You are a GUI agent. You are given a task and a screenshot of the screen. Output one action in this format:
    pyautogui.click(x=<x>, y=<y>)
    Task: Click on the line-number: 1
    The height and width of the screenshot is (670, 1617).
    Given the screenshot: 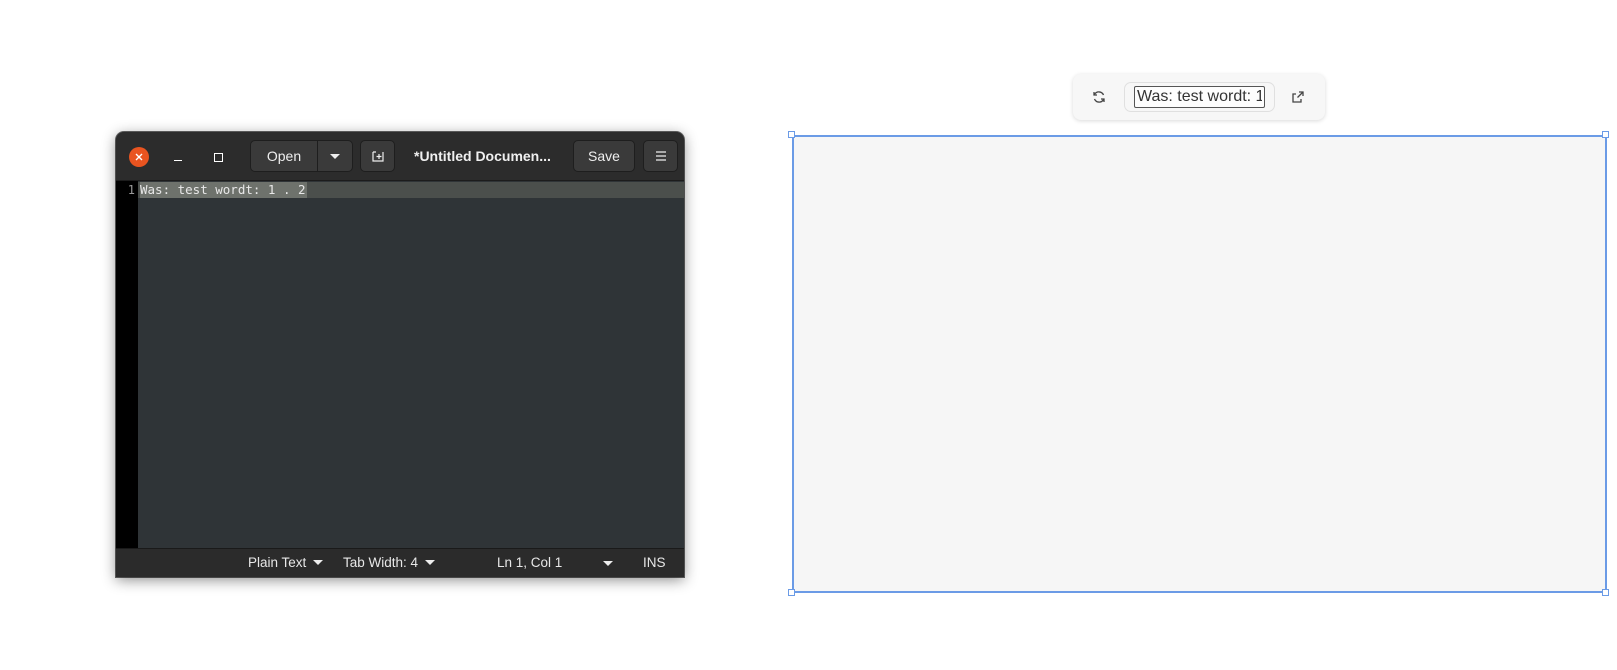 What is the action you would take?
    pyautogui.click(x=131, y=190)
    